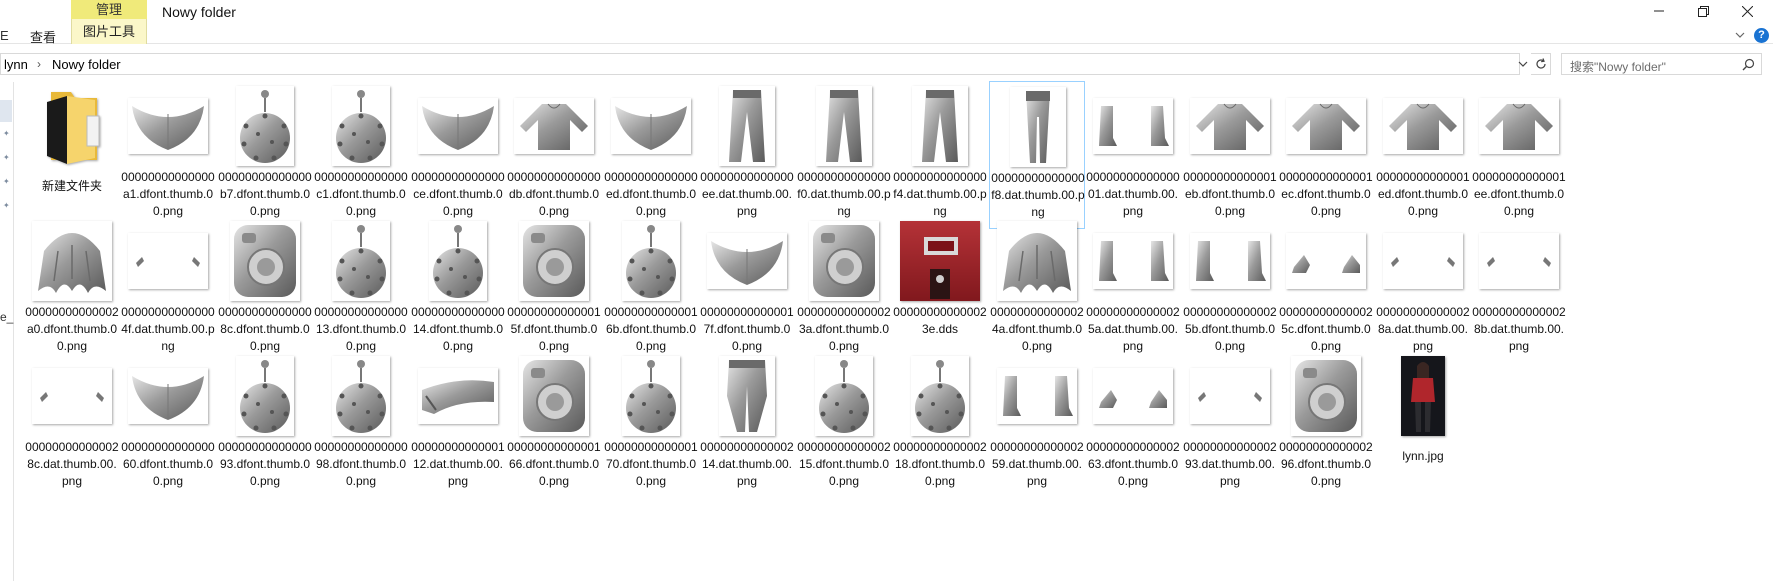 Image resolution: width=1773 pixels, height=581 pixels. What do you see at coordinates (940, 425) in the screenshot?
I see `file-item: 0000000000000218.dfont.thumb.00.png` at bounding box center [940, 425].